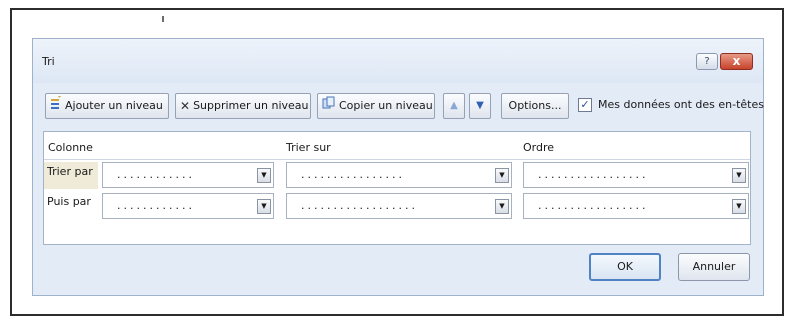  I want to click on add-level-label: Ajouter un niveau, so click(114, 105).